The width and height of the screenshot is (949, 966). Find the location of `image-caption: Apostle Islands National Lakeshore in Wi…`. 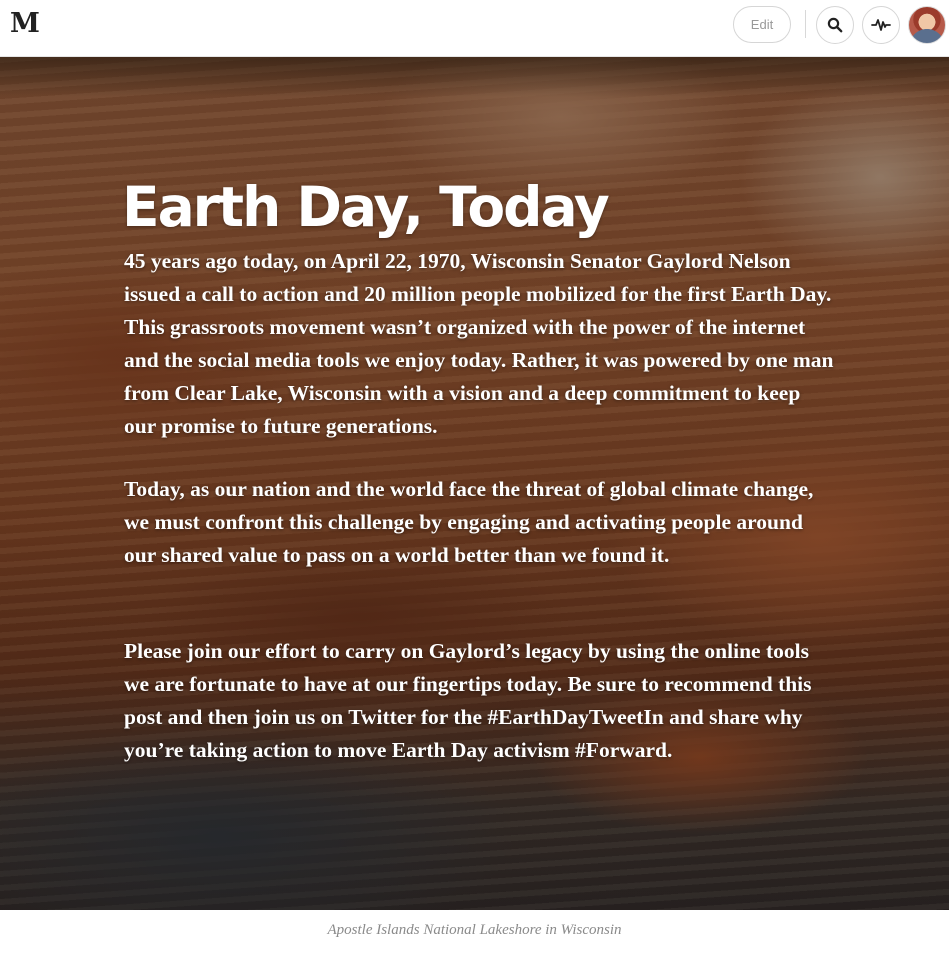

image-caption: Apostle Islands National Lakeshore in Wi… is located at coordinates (474, 930).